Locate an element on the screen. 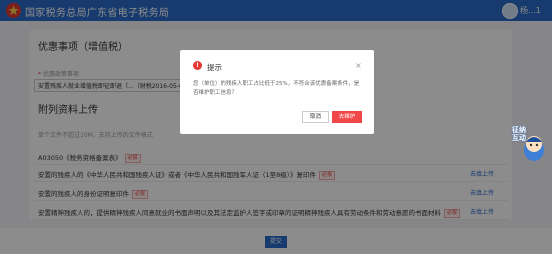 The width and height of the screenshot is (552, 254). dialog-title: 提示 is located at coordinates (214, 67).